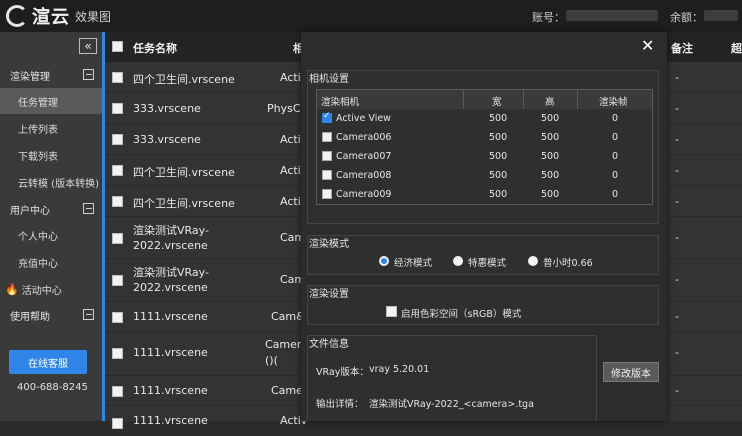 This screenshot has height=436, width=742. Describe the element at coordinates (51, 75) in the screenshot. I see `sidebar-section-render: 渲染管理` at that location.